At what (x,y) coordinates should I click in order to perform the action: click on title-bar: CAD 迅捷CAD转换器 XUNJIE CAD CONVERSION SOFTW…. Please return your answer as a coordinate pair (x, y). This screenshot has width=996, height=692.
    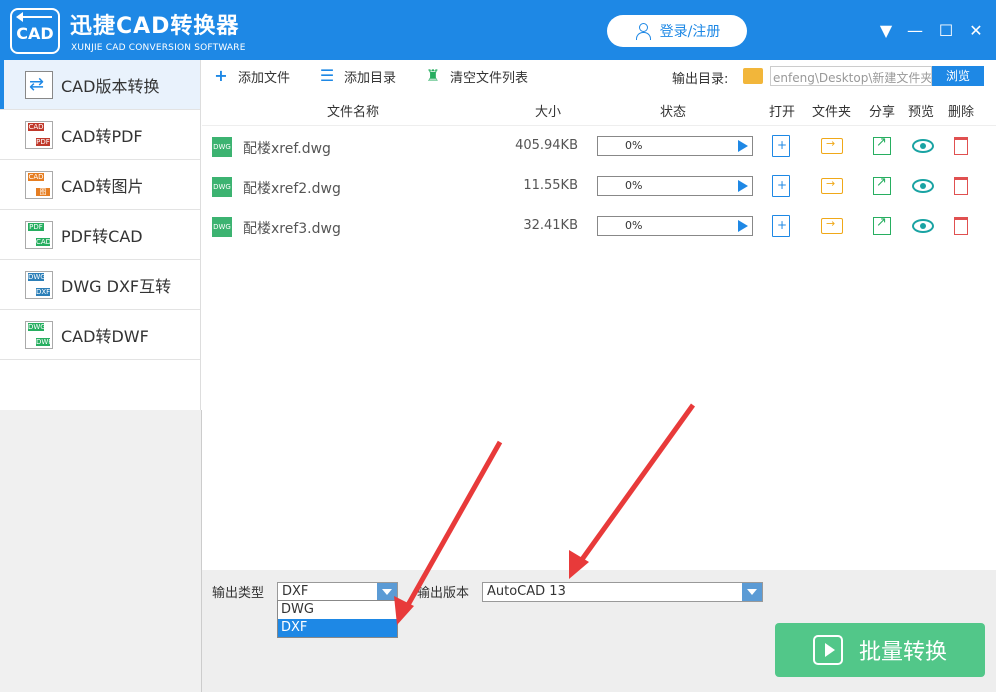
    Looking at the image, I should click on (498, 30).